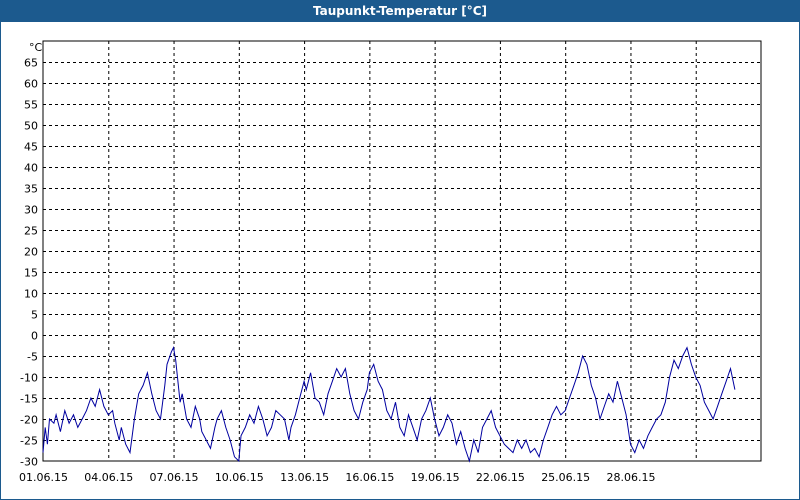 The image size is (800, 500). I want to click on y-tick-label: -10, so click(29, 378).